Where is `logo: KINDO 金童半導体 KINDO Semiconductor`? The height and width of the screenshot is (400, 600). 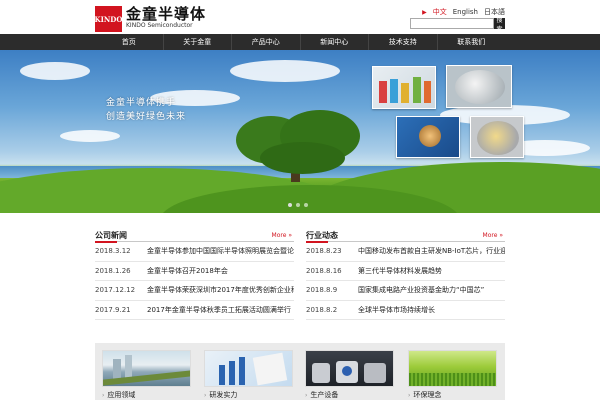 logo: KINDO 金童半導体 KINDO Semiconductor is located at coordinates (150, 19).